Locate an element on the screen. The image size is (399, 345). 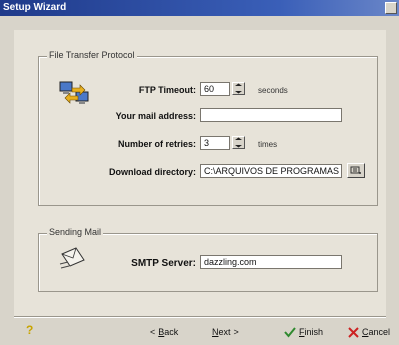
mail-group-legend: Sending Mail is located at coordinates (75, 232).